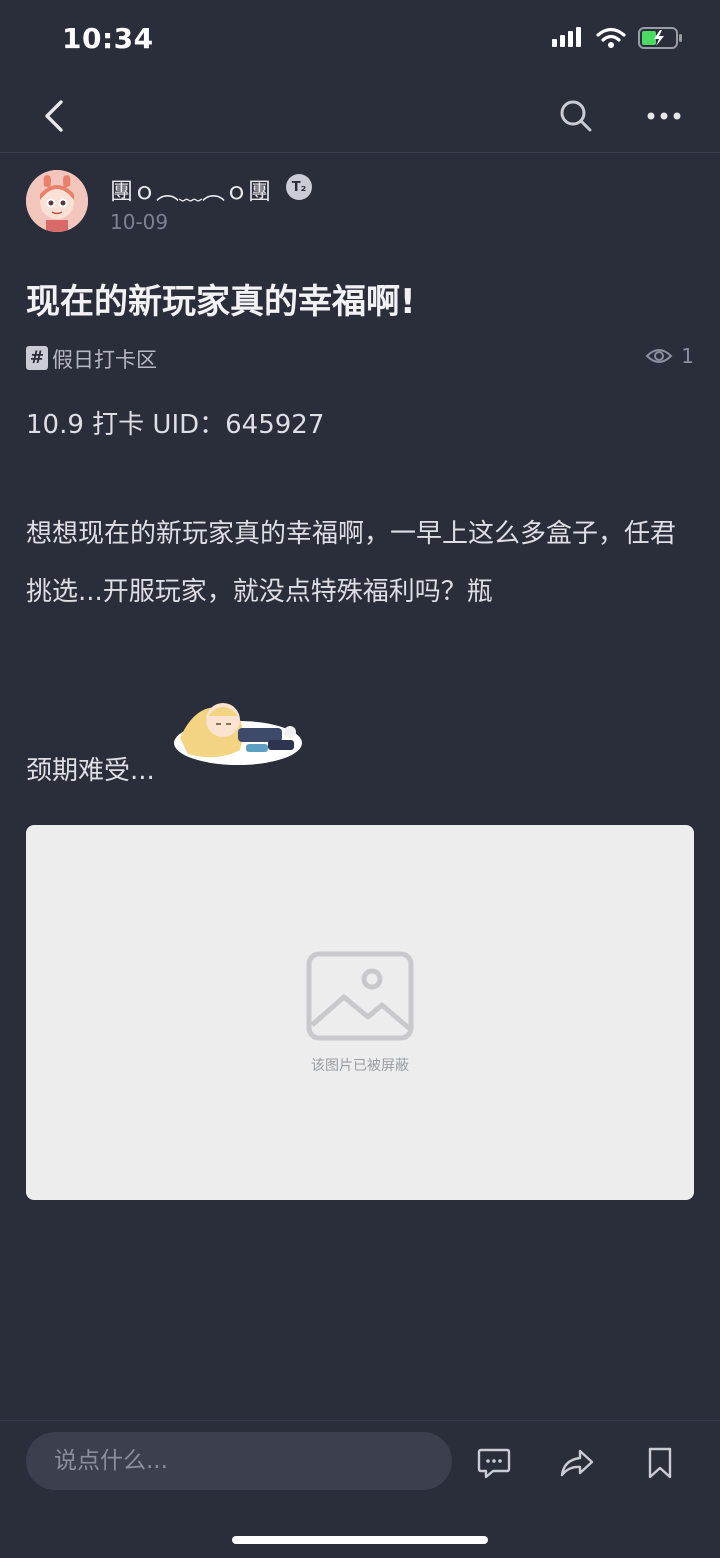 This screenshot has height=1558, width=720. I want to click on topic-row: # 假日打卡区 1, so click(360, 358).